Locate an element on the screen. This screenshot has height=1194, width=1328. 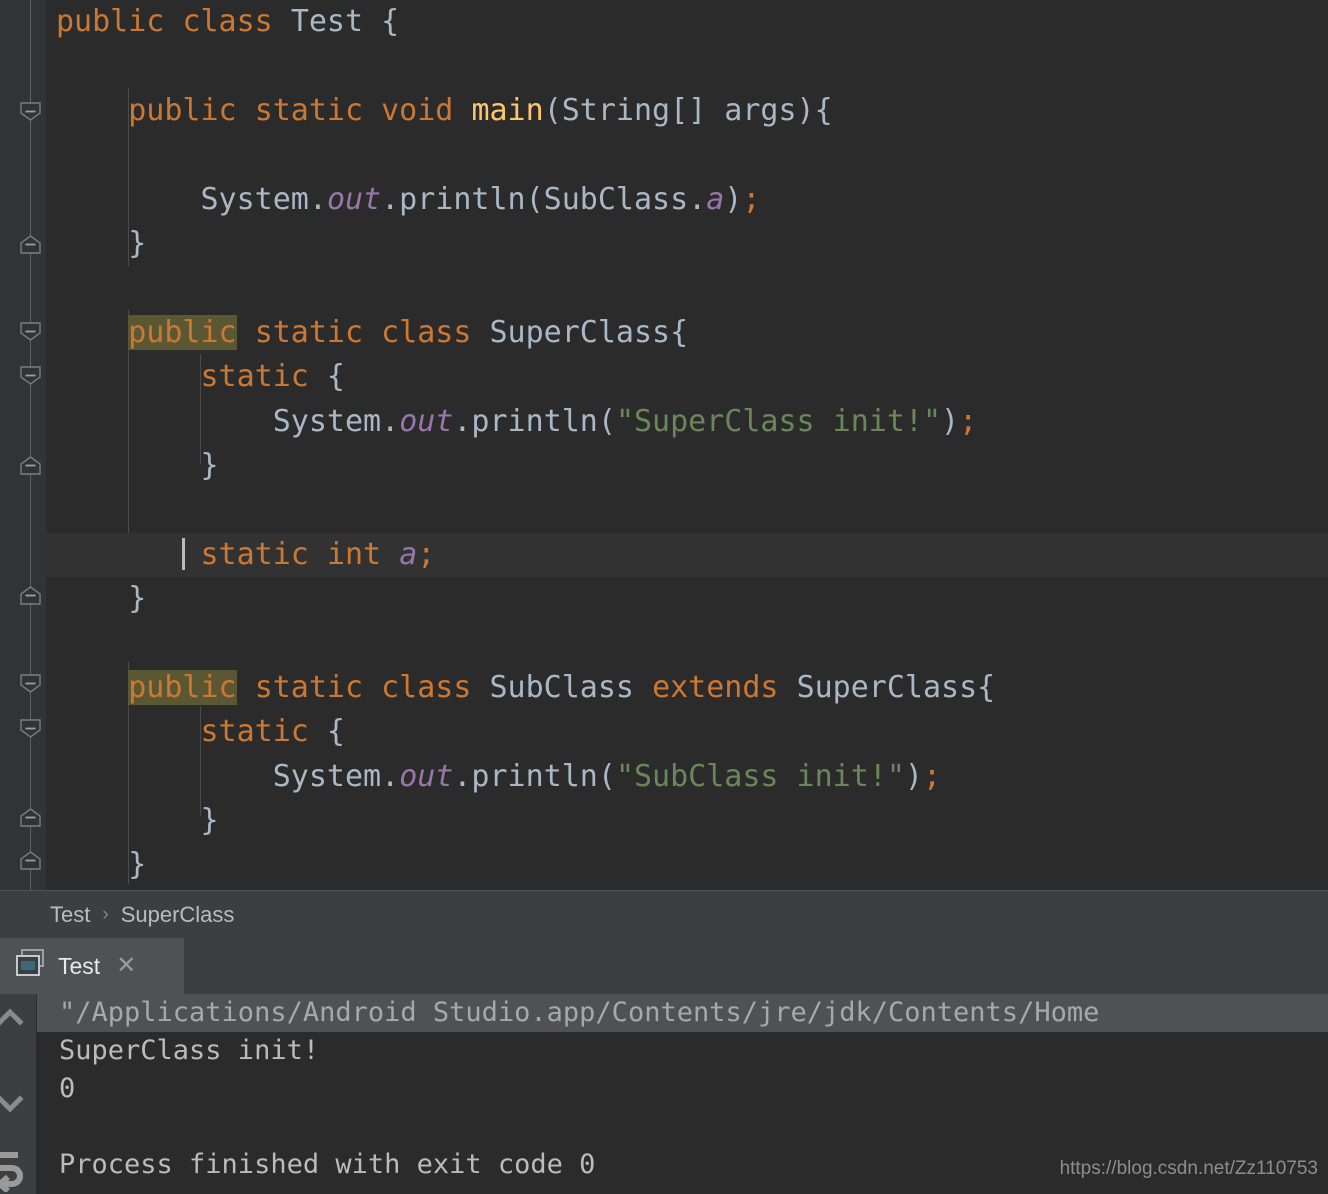
breadcrumb-item-superclass: SuperClass is located at coordinates (178, 915).